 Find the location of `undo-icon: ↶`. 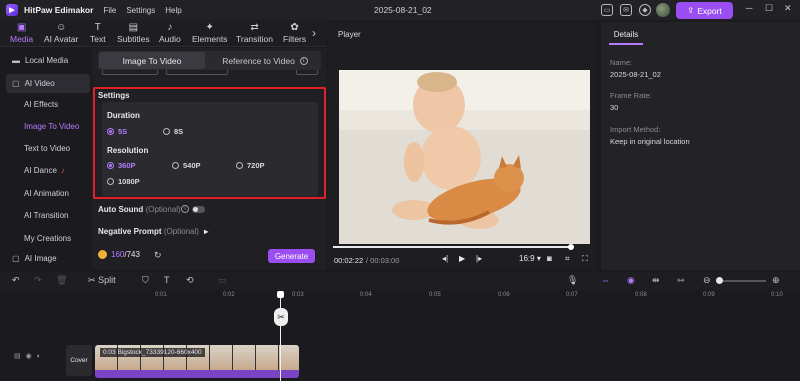

undo-icon: ↶ is located at coordinates (16, 280).